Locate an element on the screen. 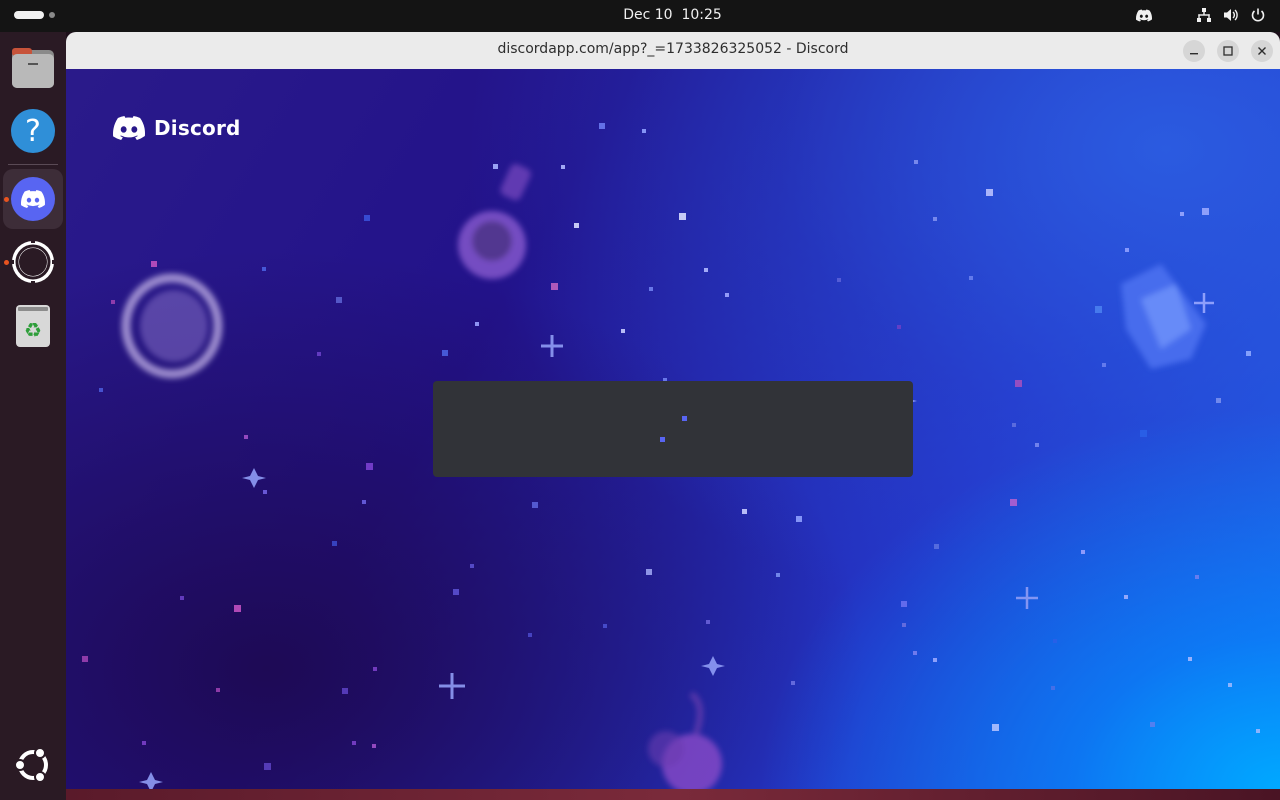  files-icon is located at coordinates (33, 68).